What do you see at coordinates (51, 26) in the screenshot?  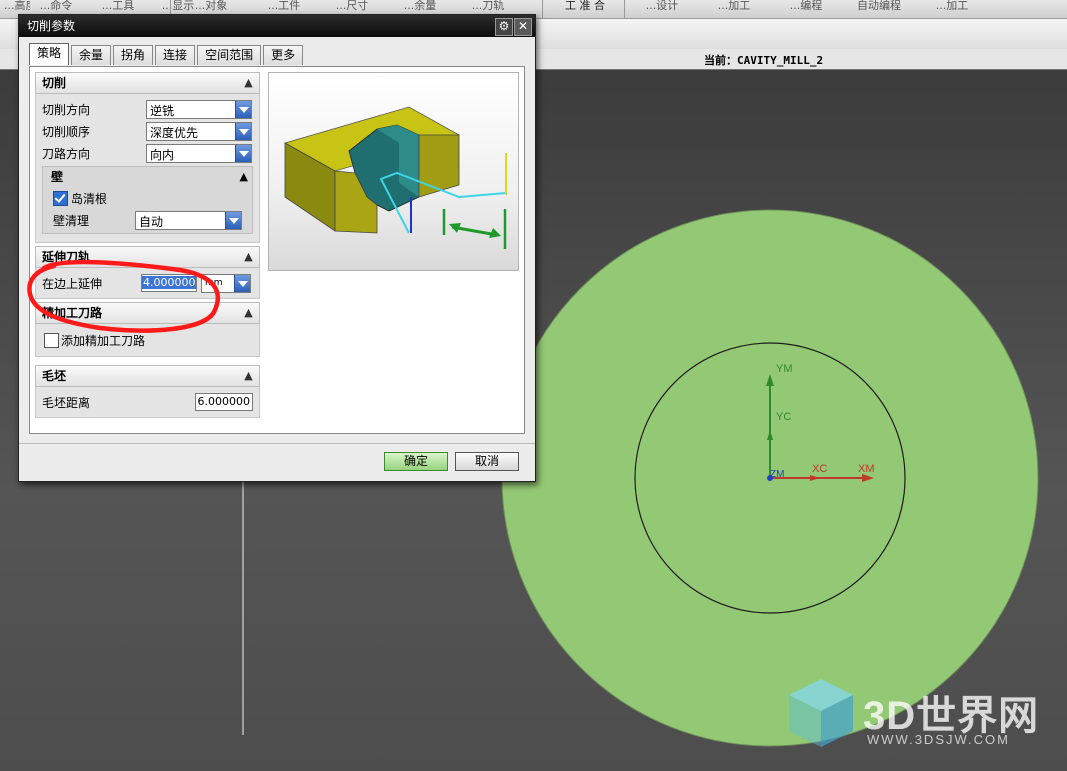 I see `dialog-title: 切削参数` at bounding box center [51, 26].